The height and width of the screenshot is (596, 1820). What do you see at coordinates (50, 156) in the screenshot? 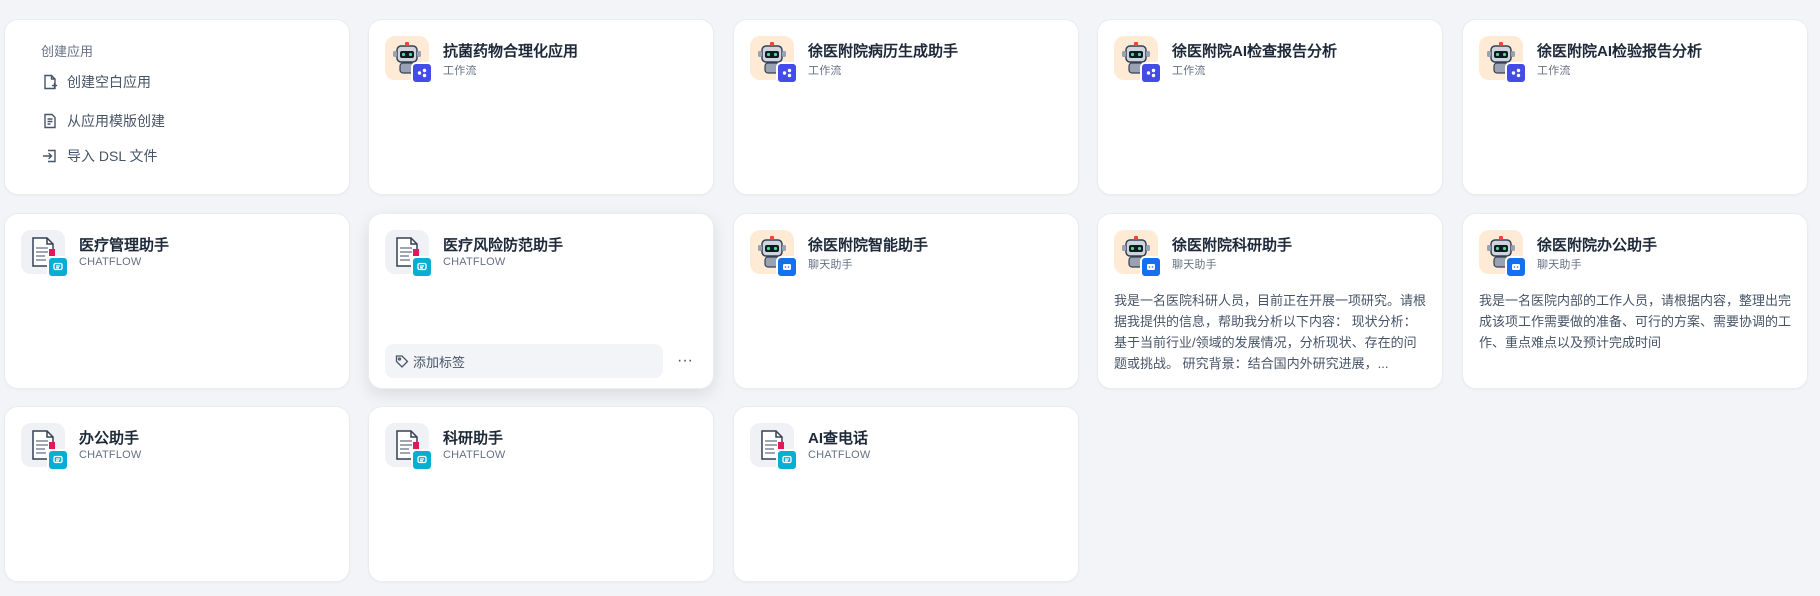
I see `import-icon` at bounding box center [50, 156].